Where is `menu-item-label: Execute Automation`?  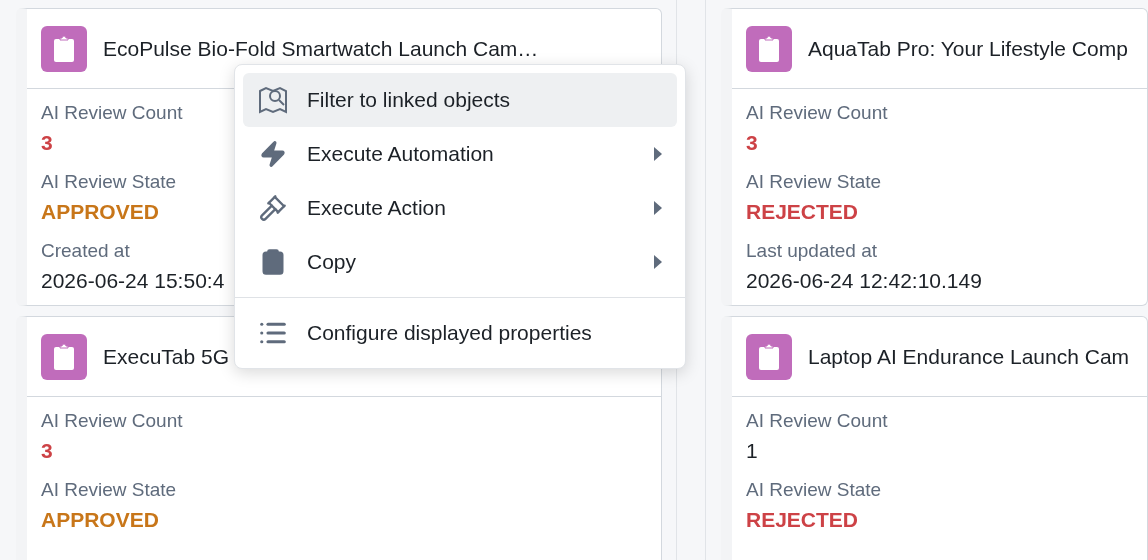
menu-item-label: Execute Automation is located at coordinates (401, 154).